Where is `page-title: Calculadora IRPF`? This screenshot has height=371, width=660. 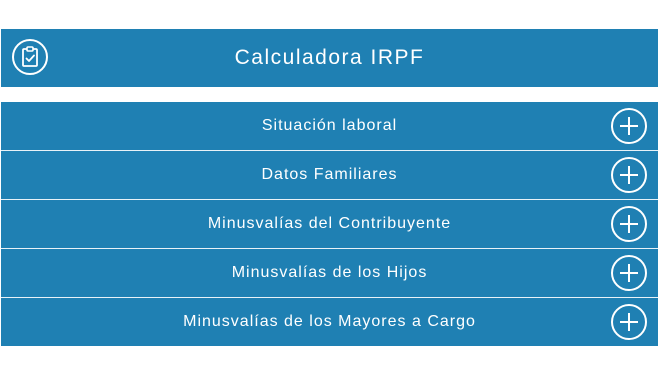 page-title: Calculadora IRPF is located at coordinates (329, 57).